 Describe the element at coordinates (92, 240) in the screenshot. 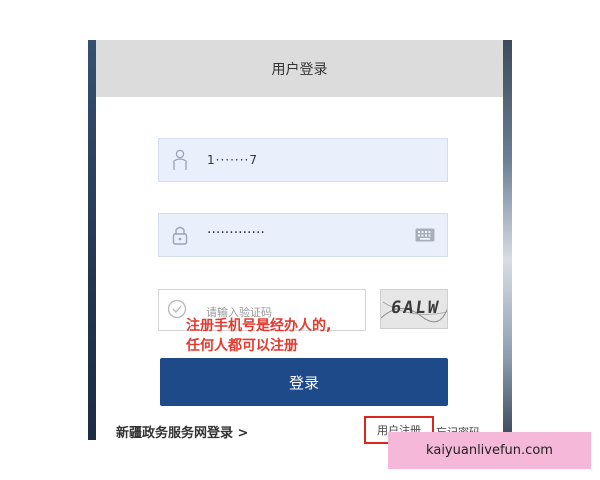

I see `background-left` at that location.